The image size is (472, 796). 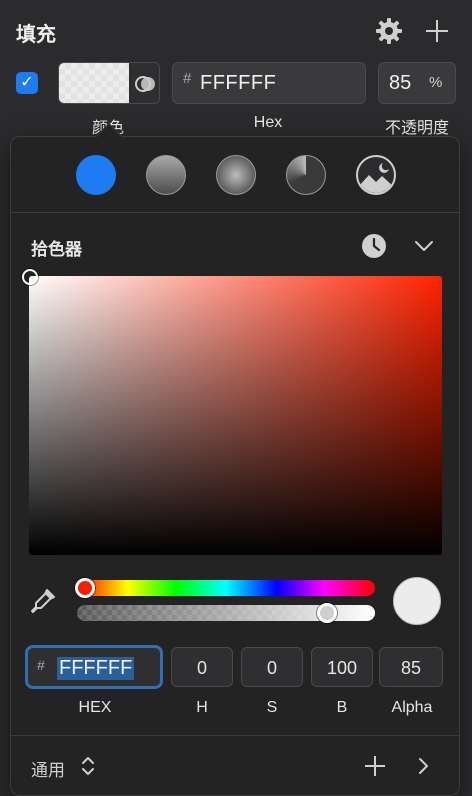 I want to click on fill-hex-label: Hex, so click(x=268, y=122).